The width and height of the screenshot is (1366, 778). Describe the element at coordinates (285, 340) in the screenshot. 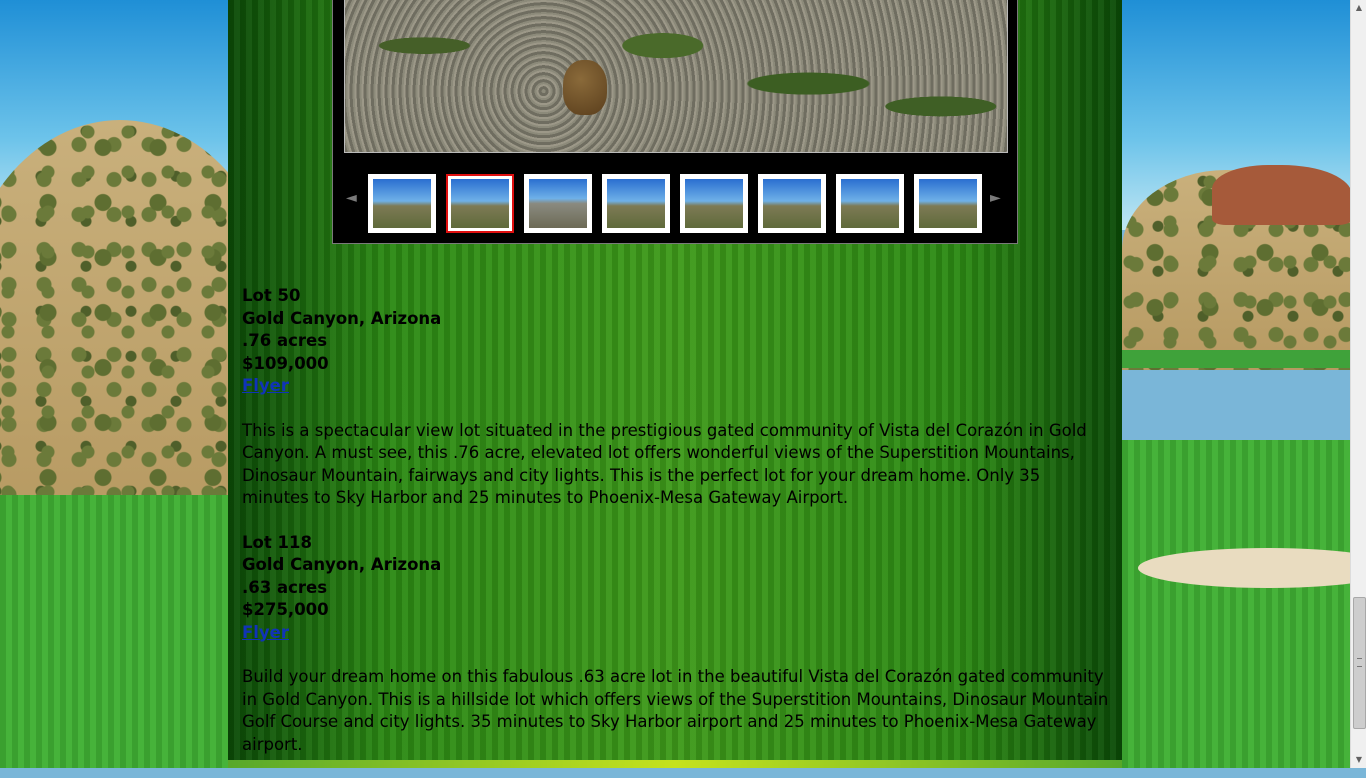

I see `lot-acreage: .76 acres` at that location.